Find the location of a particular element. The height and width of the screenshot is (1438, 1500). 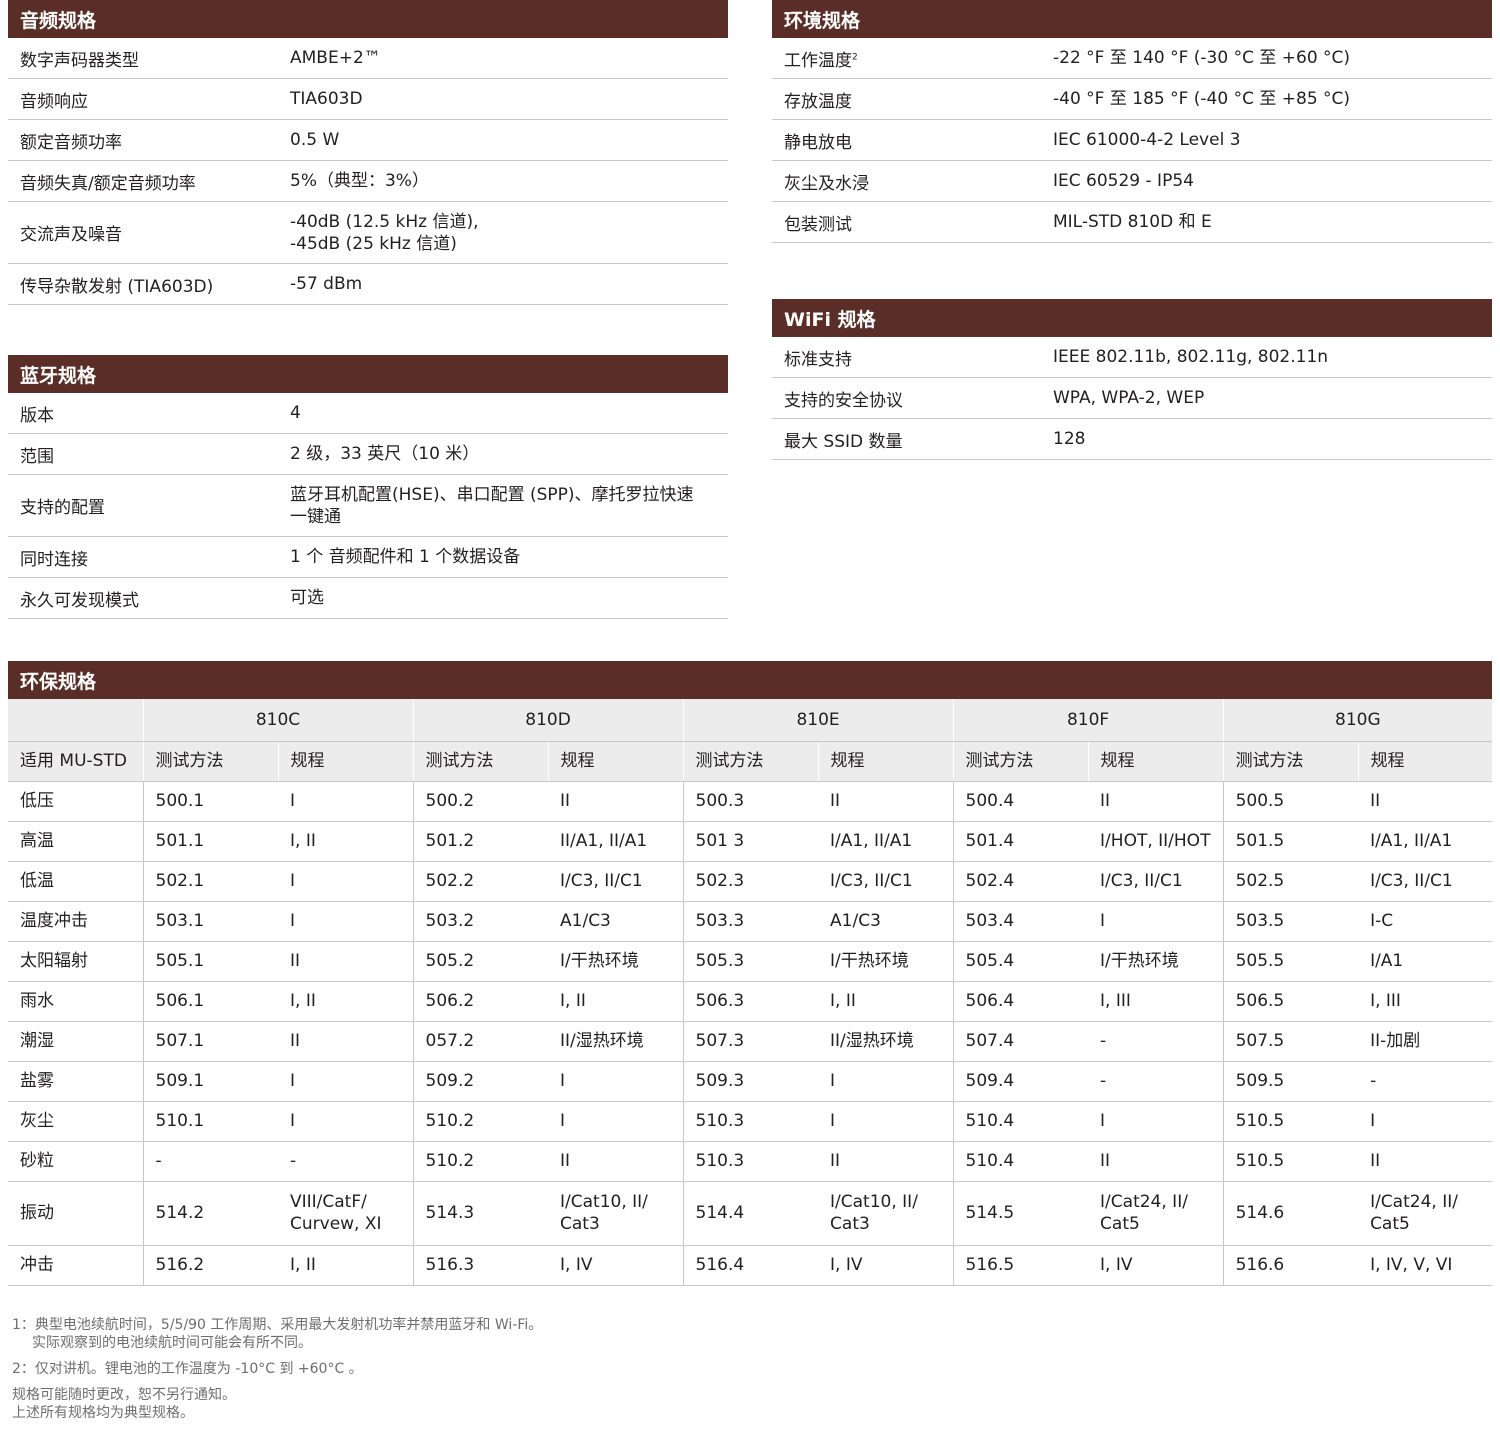

spec-row: 同时连接 1 个 音频配件和 1 个数据设备 is located at coordinates (368, 557).